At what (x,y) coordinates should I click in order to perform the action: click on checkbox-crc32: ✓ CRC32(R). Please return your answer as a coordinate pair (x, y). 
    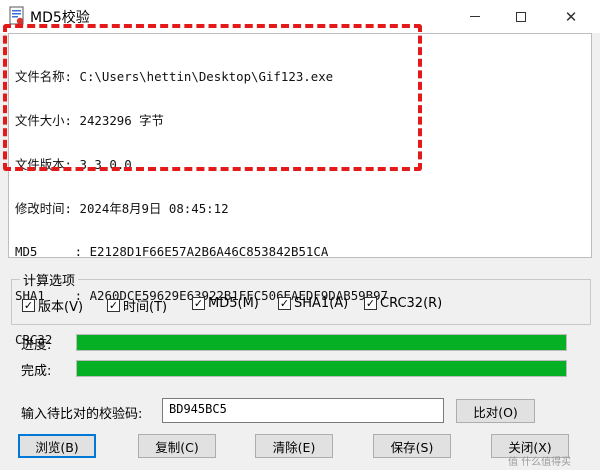
    Looking at the image, I should click on (403, 303).